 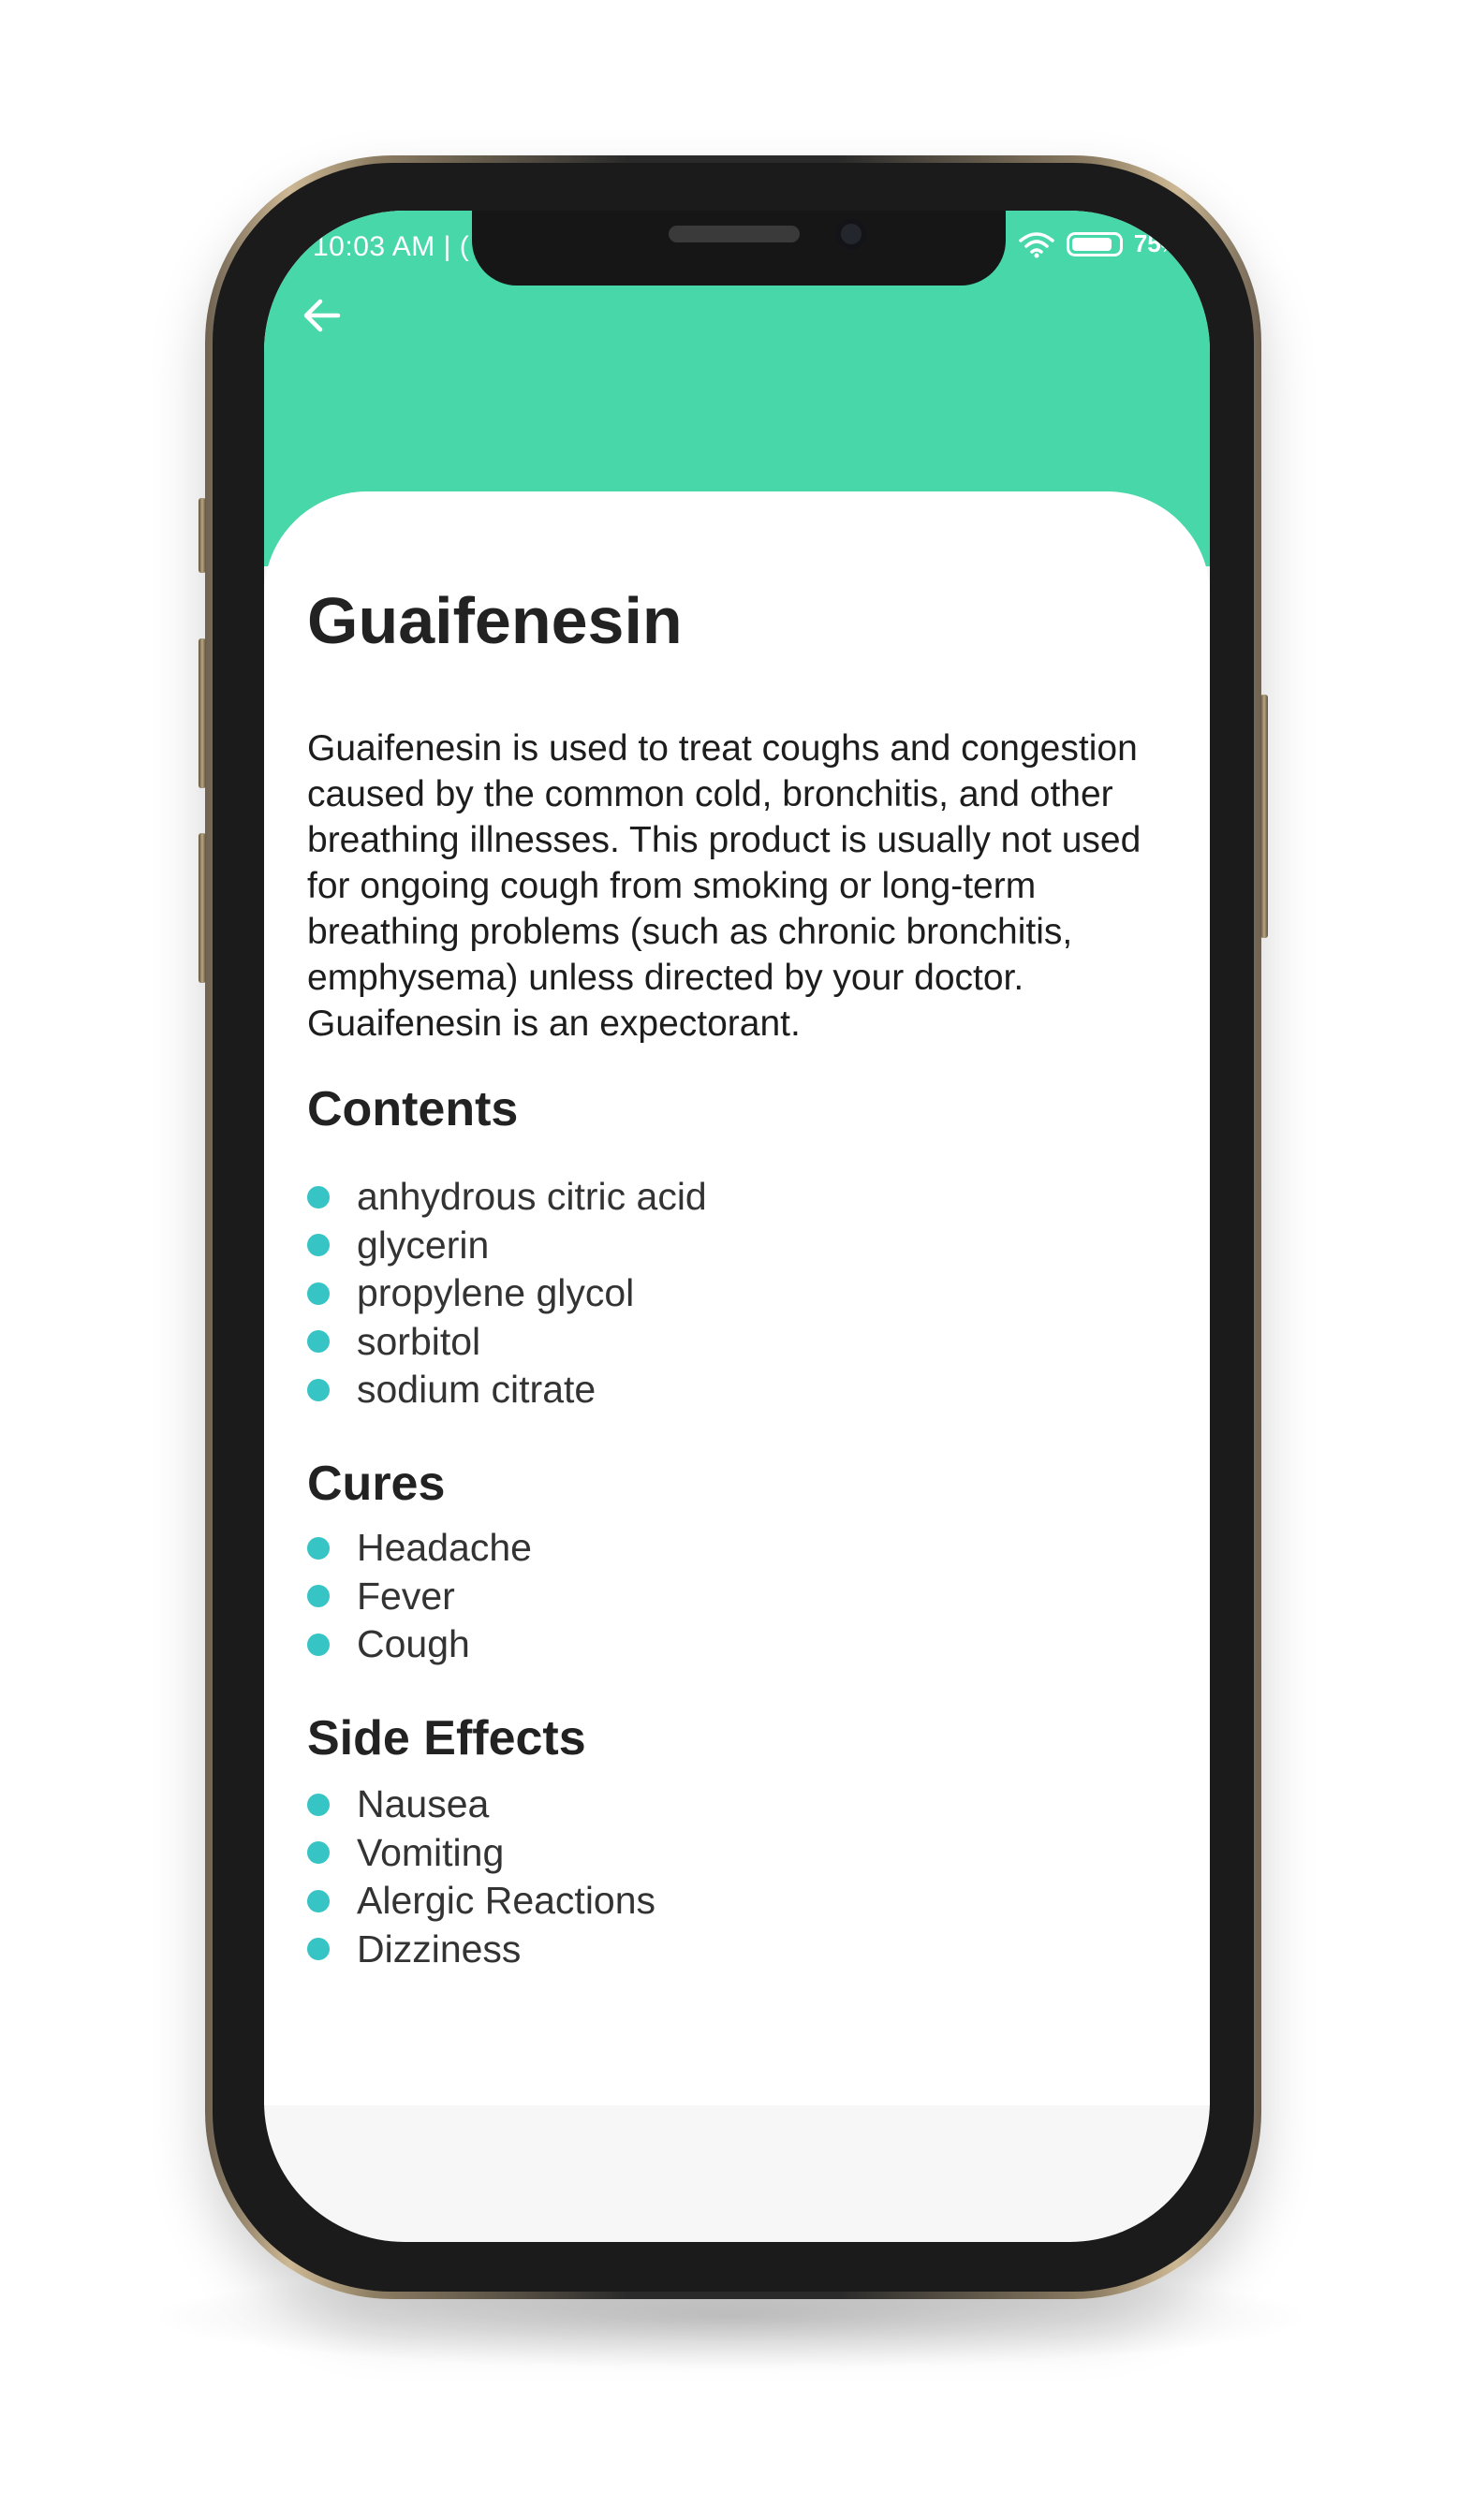 I want to click on list-item: Fever, so click(x=419, y=1597).